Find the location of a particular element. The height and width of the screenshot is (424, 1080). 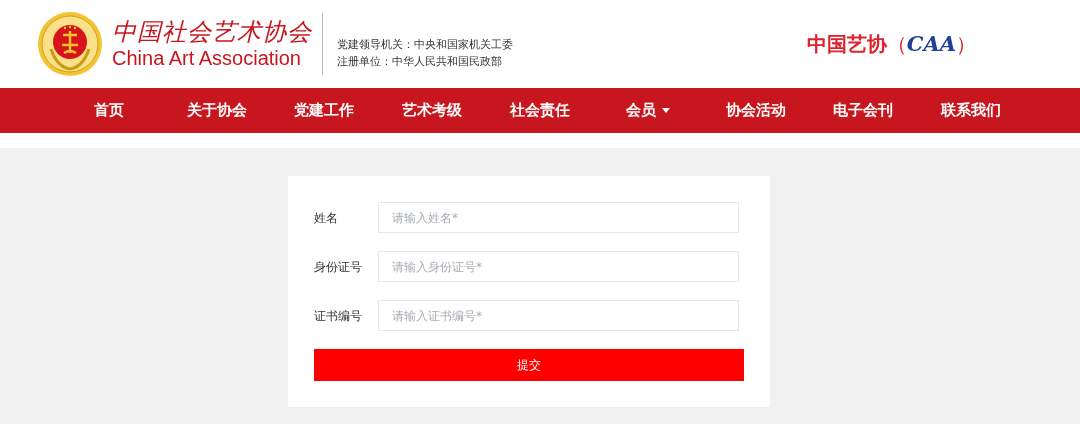

logo-calligraphy: 中国社会艺术协会 is located at coordinates (212, 32).